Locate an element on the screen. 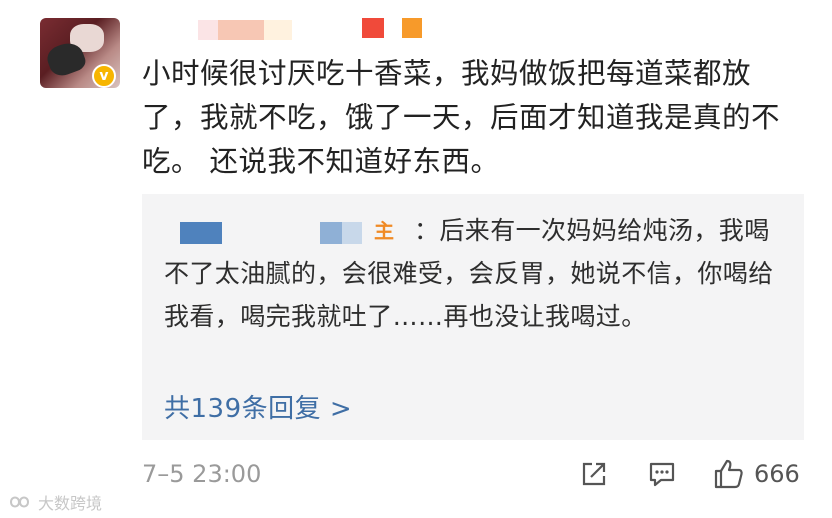  watermark: 大数跨境 is located at coordinates (55, 502).